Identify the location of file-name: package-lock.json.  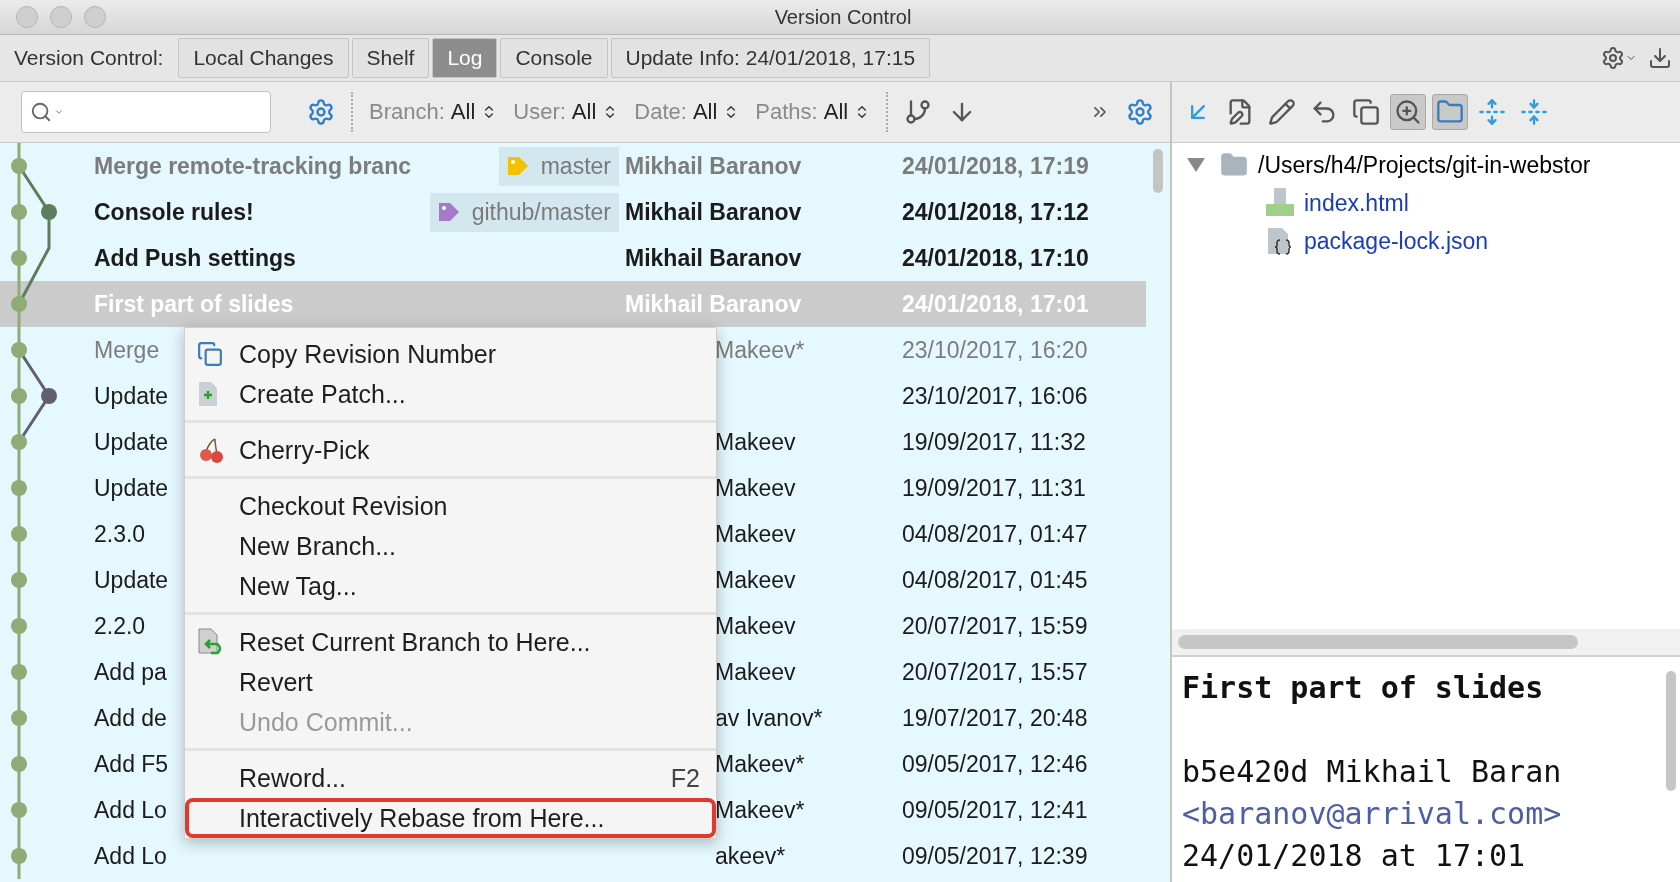
(1396, 241).